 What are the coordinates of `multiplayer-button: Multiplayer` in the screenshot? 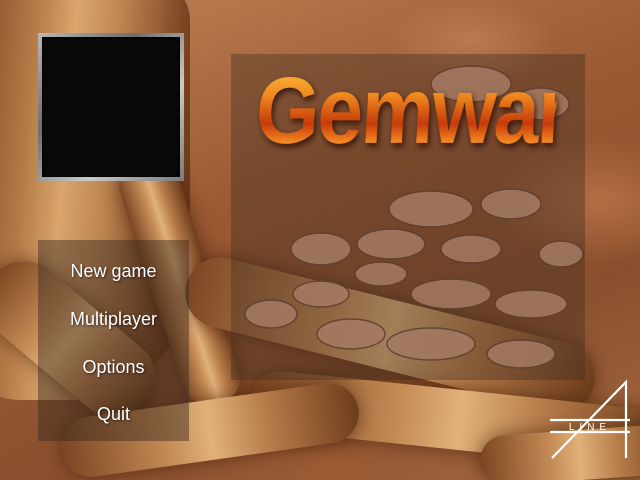 It's located at (113, 319).